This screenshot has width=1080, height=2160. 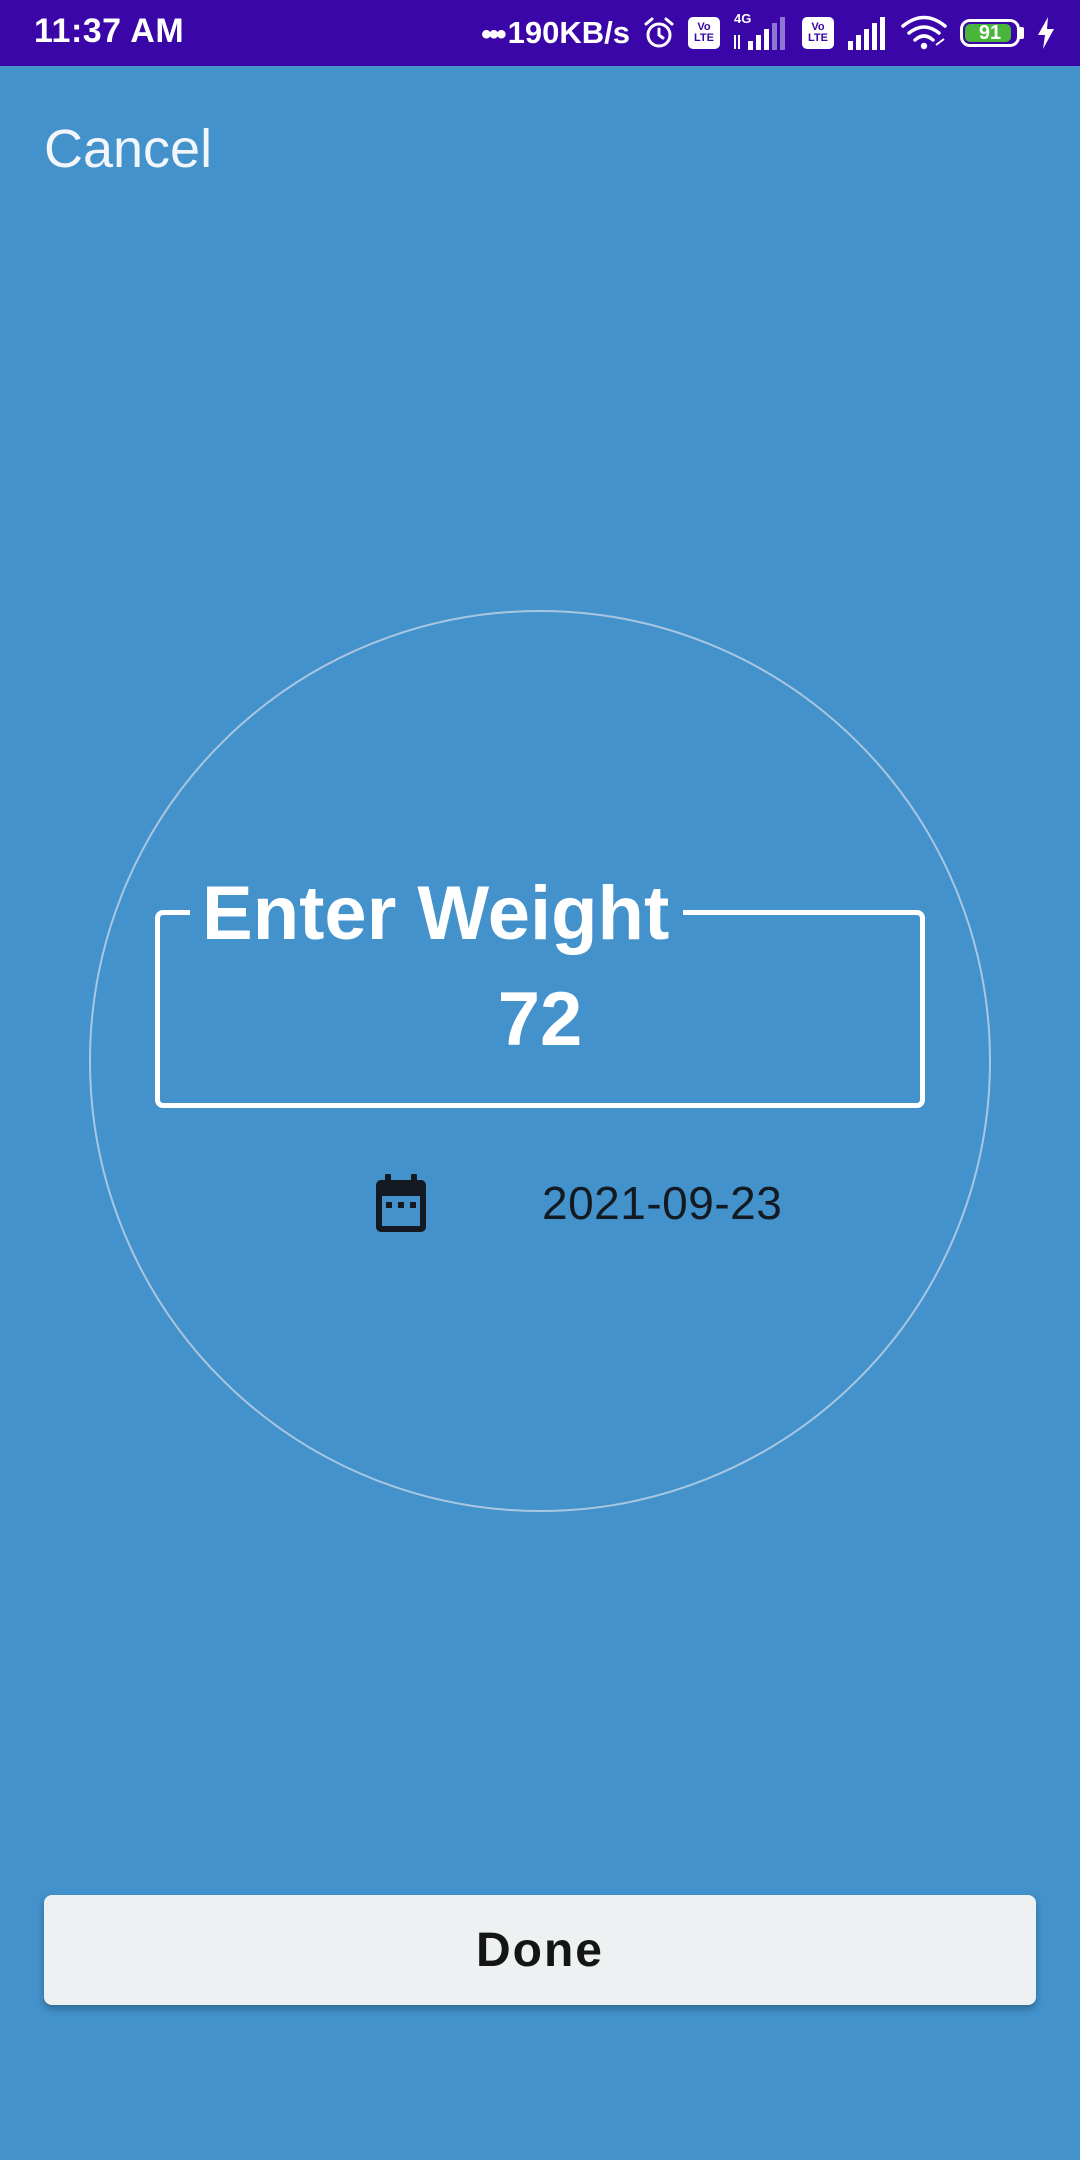 I want to click on network-speed: ••• 190KB/s, so click(x=555, y=33).